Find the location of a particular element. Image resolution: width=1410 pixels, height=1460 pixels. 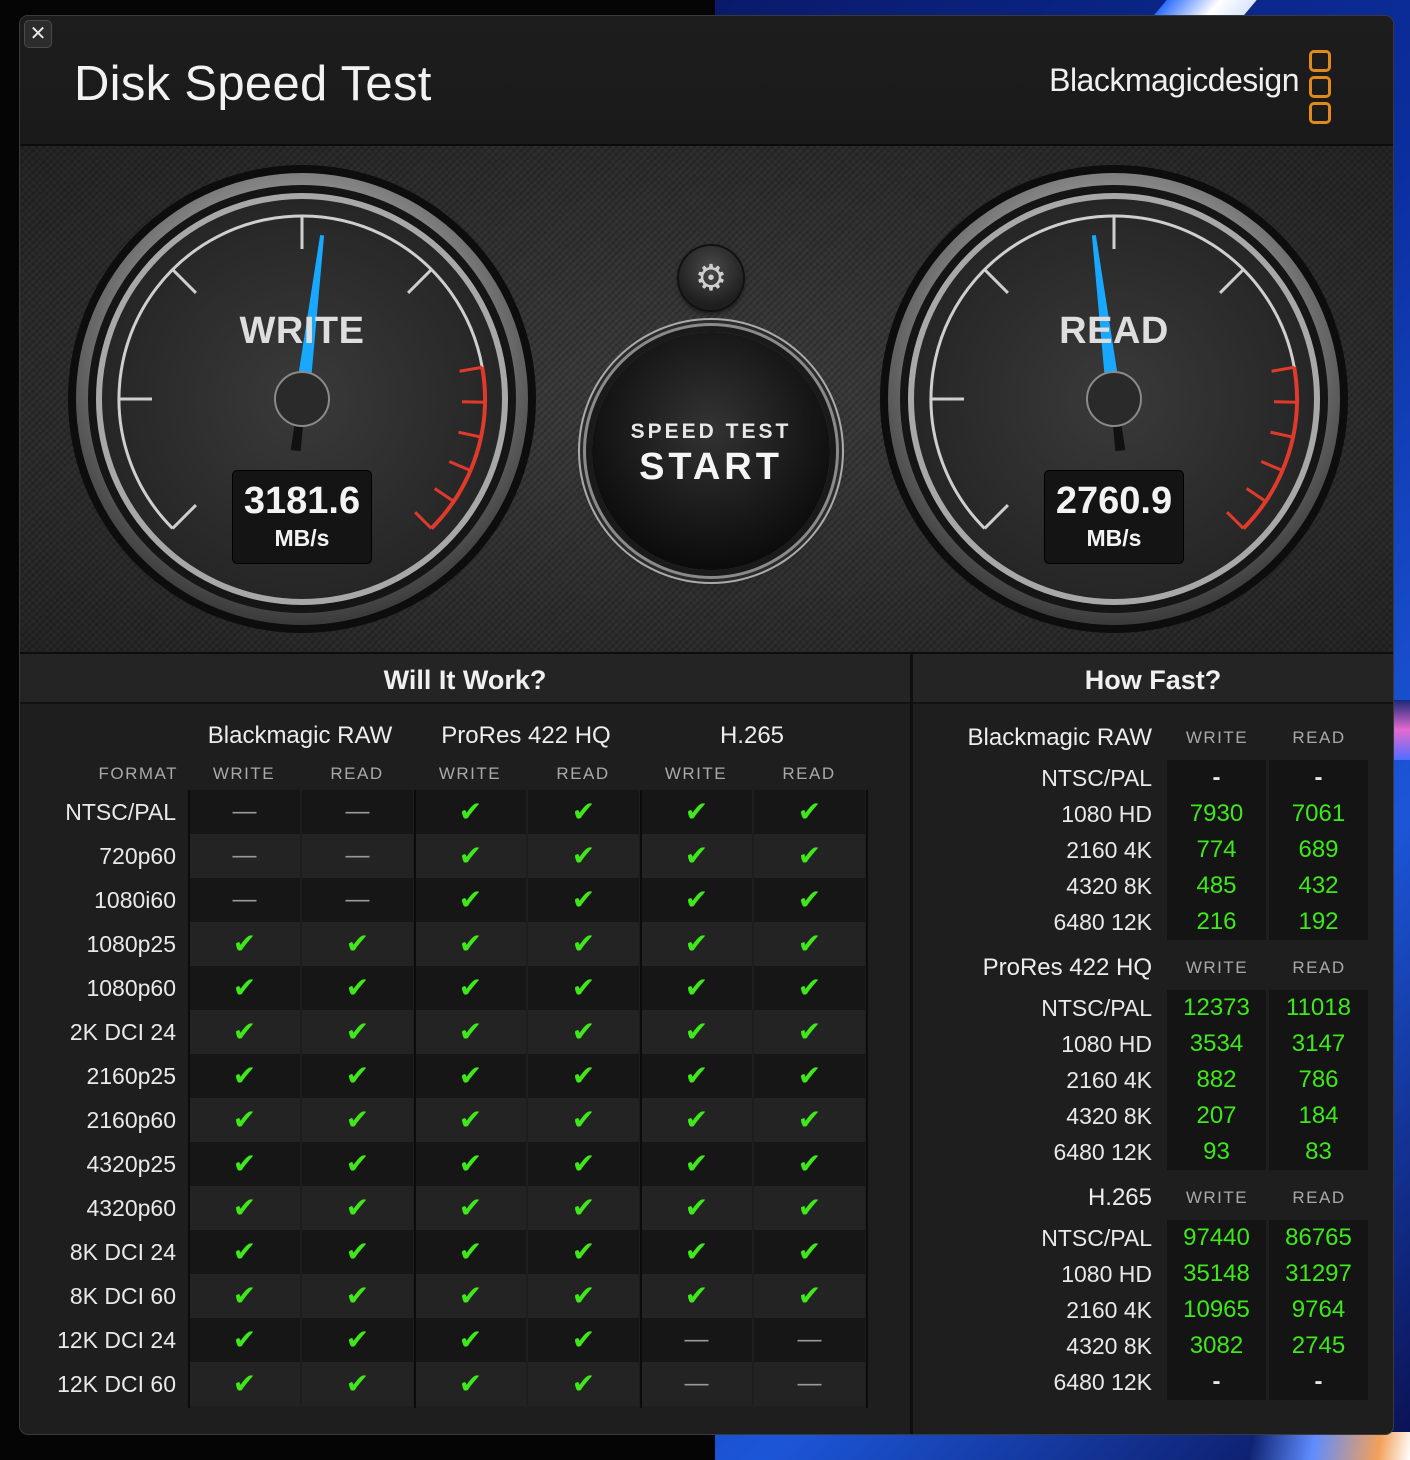

table-row: 12K DCI 24 ✔ ✔ ✔ ✔ — — is located at coordinates (462, 1340).